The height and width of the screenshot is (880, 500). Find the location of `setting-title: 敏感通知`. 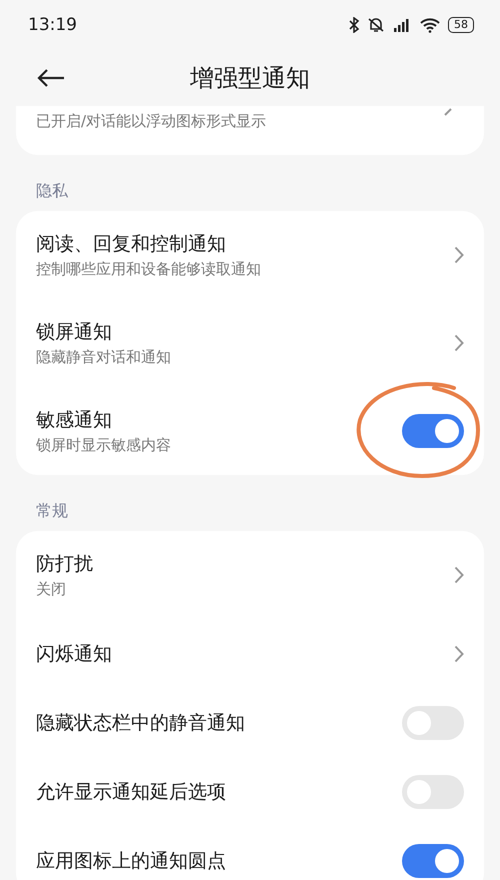

setting-title: 敏感通知 is located at coordinates (74, 420).